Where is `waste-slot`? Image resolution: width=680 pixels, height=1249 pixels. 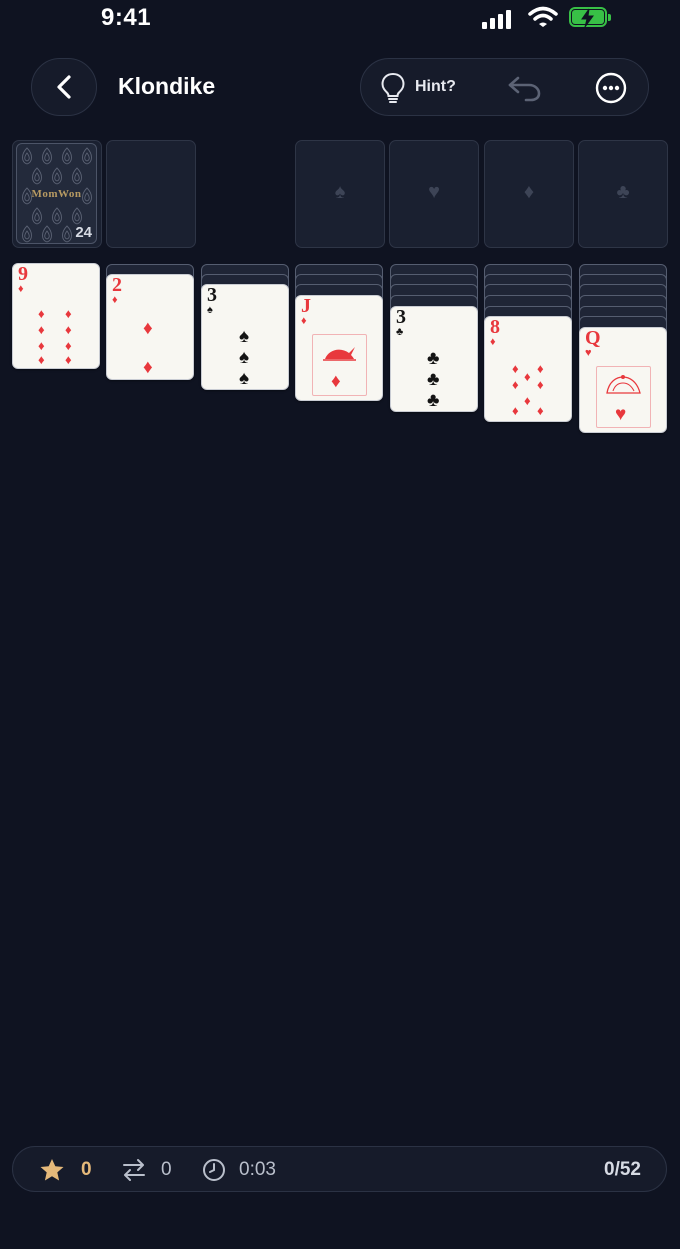 waste-slot is located at coordinates (151, 194).